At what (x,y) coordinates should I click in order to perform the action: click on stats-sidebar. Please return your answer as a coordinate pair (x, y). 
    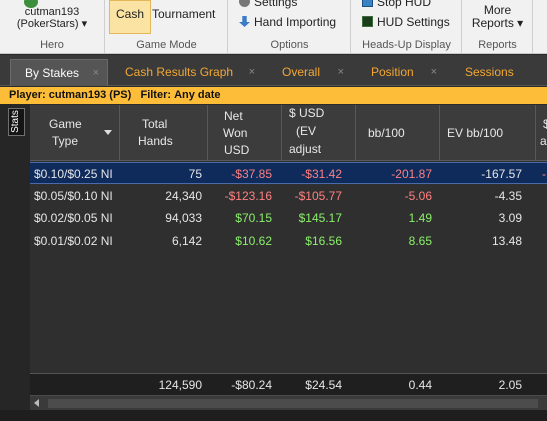
    Looking at the image, I should click on (15, 259).